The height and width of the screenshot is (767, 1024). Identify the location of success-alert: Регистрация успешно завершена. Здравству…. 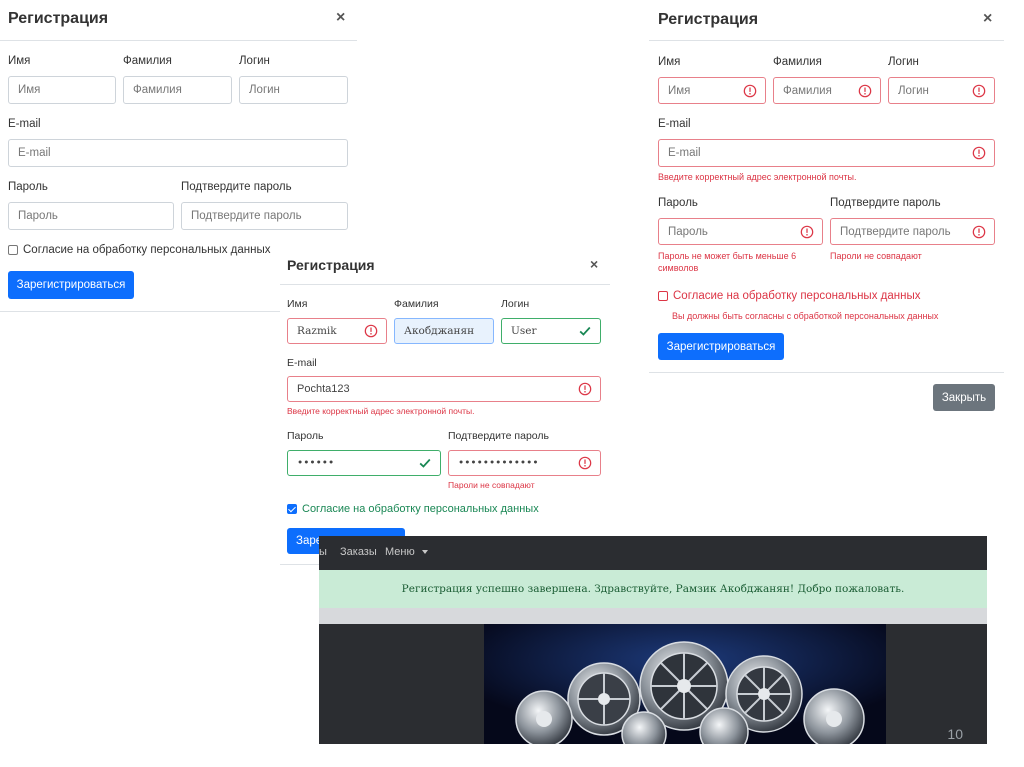
(653, 589).